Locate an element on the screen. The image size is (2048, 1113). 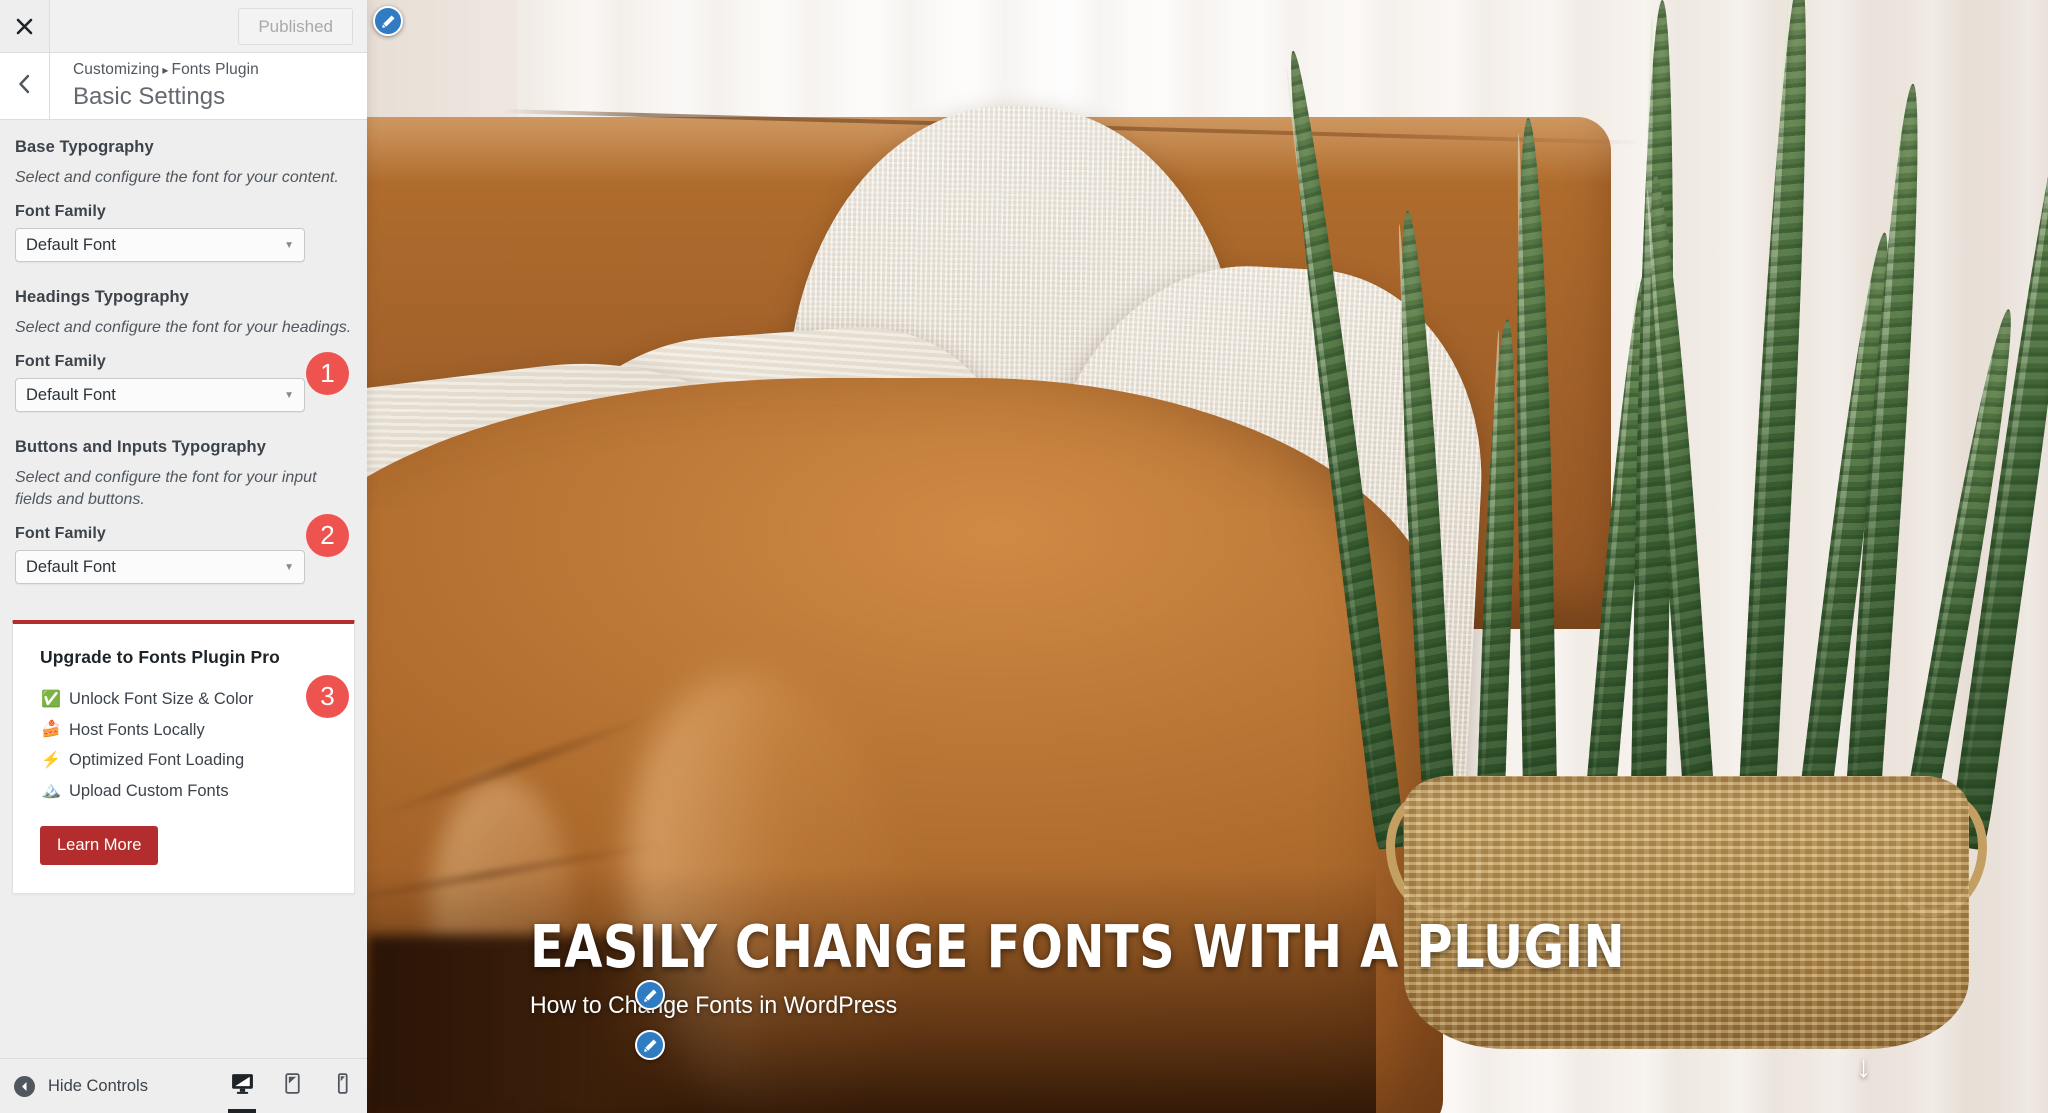
tablet-icon is located at coordinates (292, 1086).